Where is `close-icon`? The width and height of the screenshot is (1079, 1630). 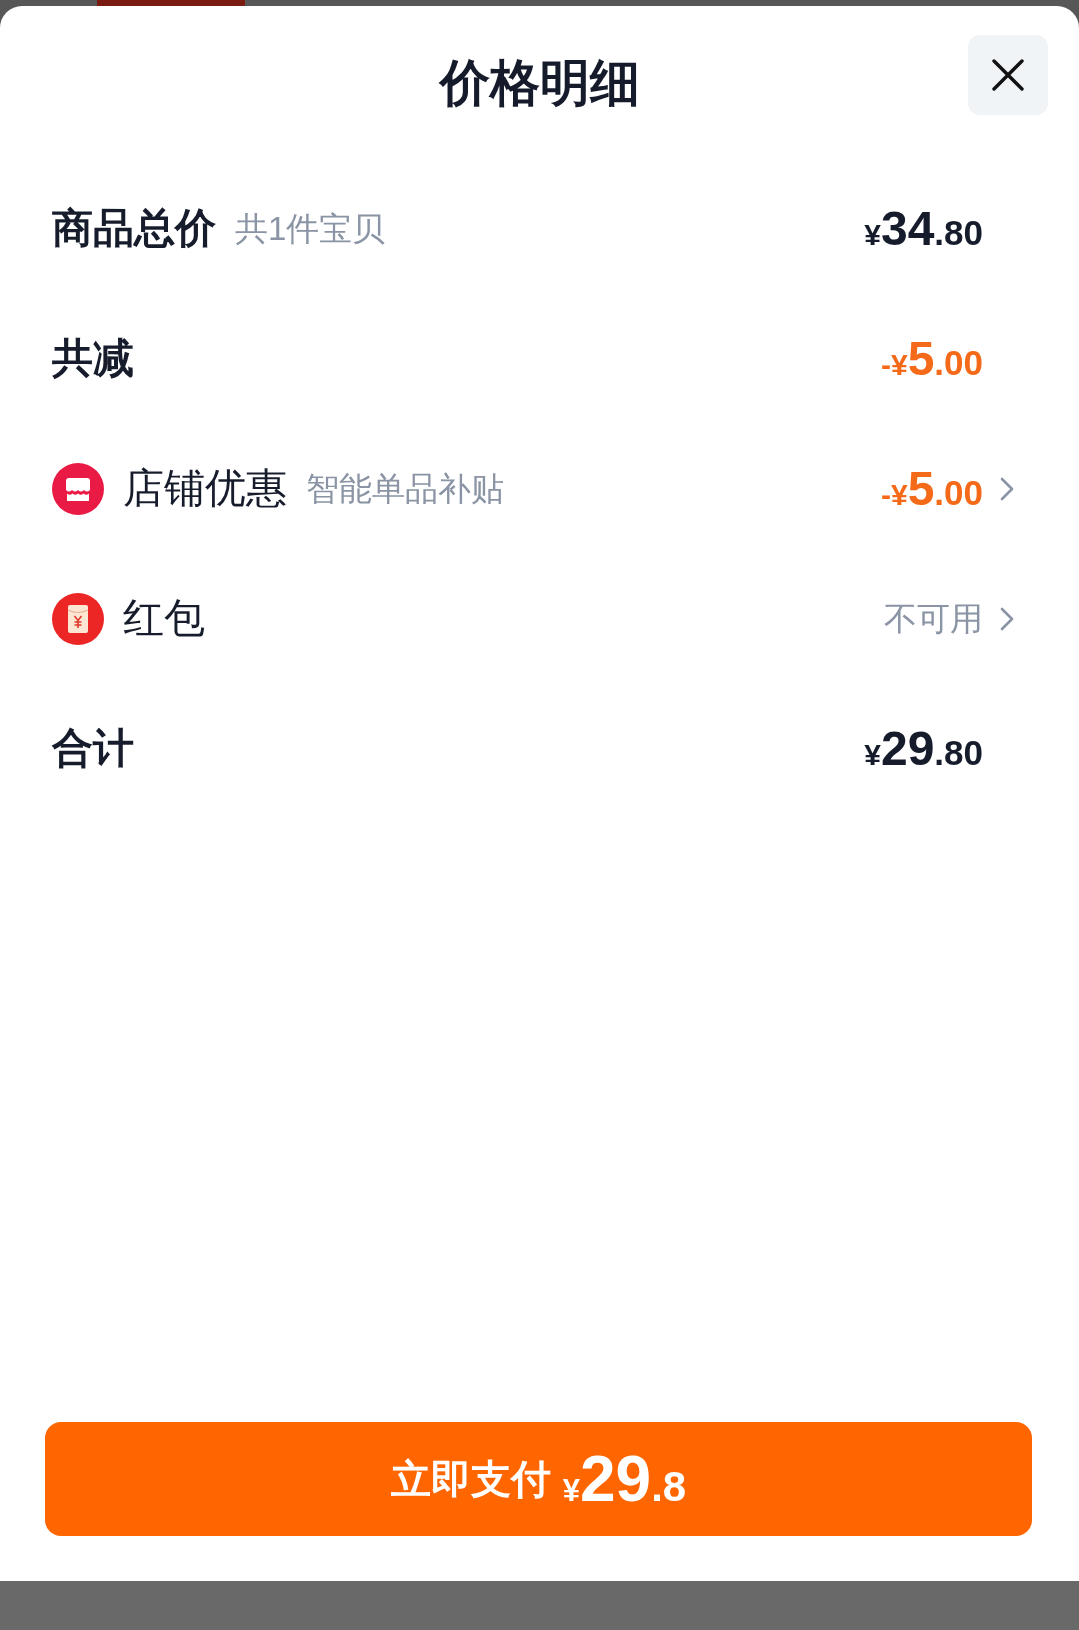
close-icon is located at coordinates (1008, 75).